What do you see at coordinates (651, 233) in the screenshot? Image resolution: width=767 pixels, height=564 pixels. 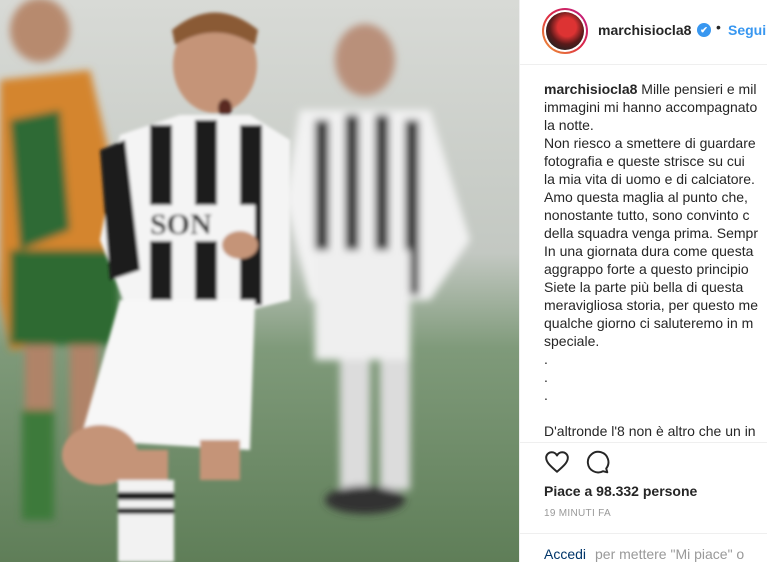 I see `caption-line: della squadra venga prima. Sempr` at bounding box center [651, 233].